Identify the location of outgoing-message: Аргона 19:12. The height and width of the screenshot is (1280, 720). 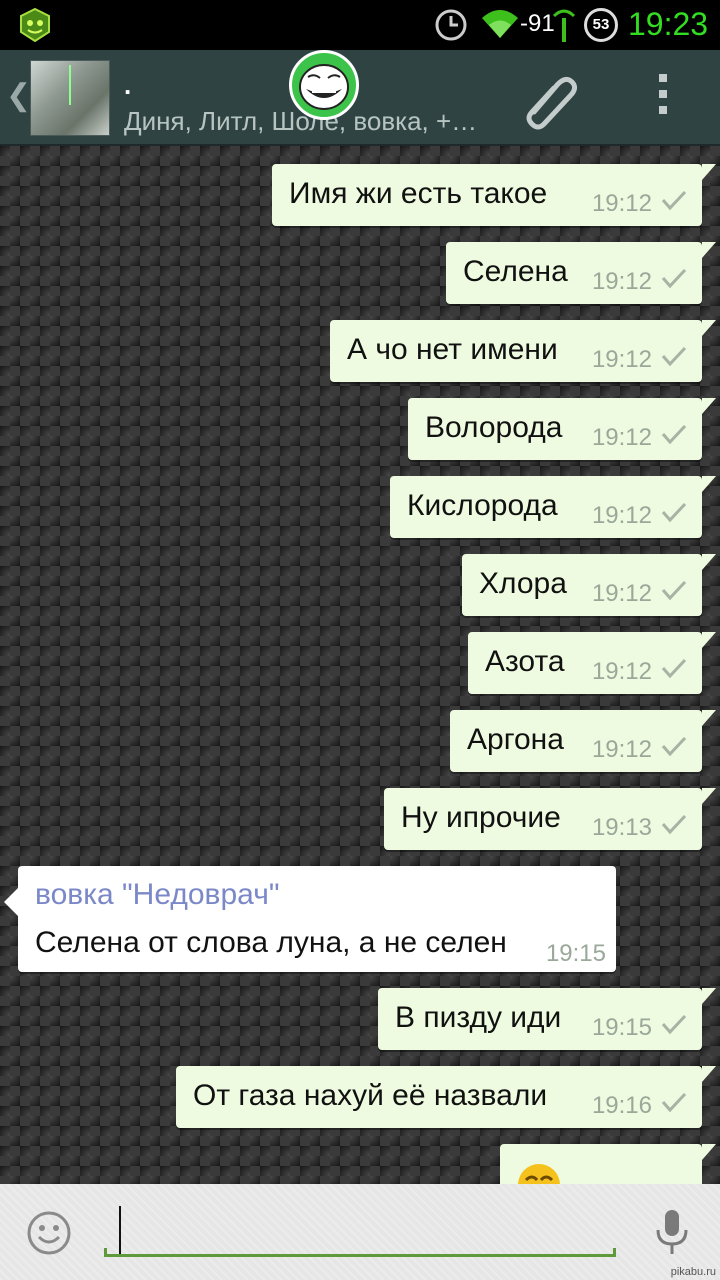
(583, 741).